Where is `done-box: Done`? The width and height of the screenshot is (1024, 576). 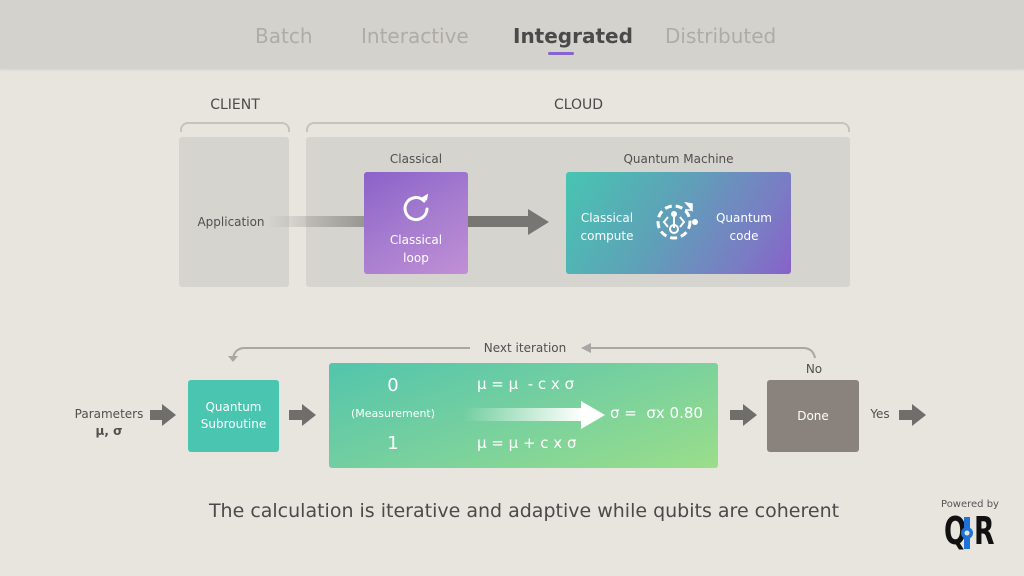
done-box: Done is located at coordinates (813, 416).